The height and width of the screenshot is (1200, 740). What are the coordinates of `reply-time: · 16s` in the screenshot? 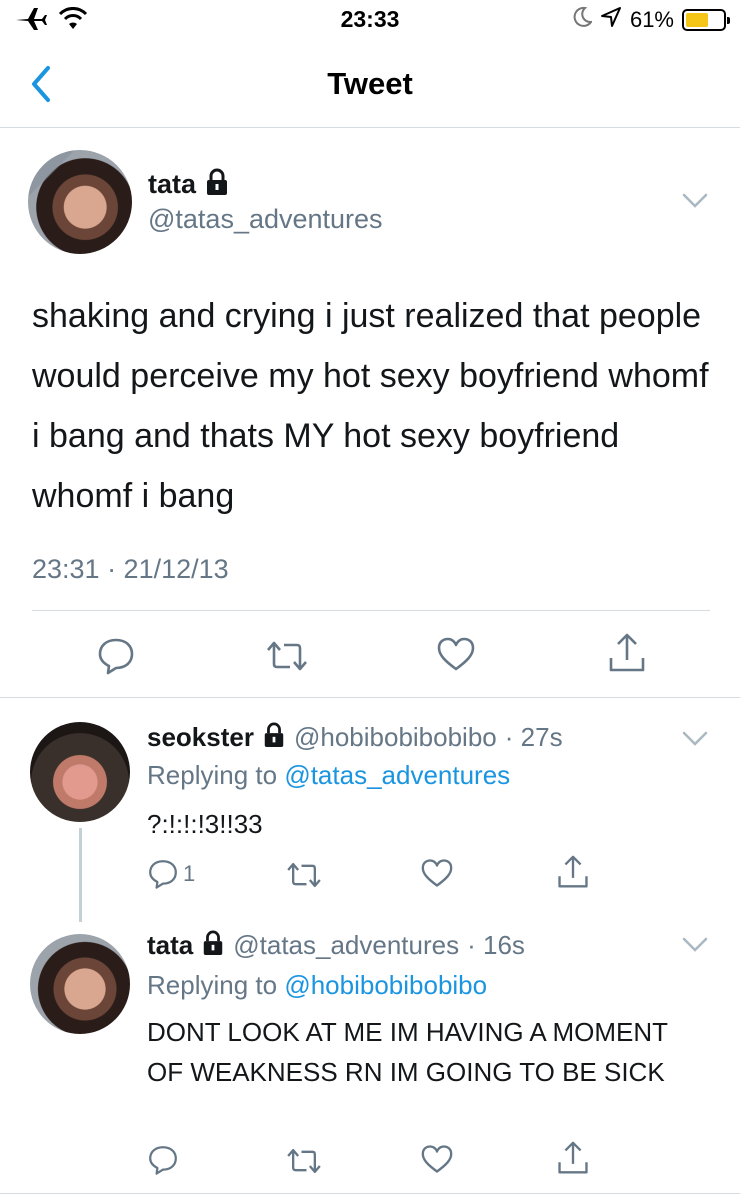 It's located at (496, 945).